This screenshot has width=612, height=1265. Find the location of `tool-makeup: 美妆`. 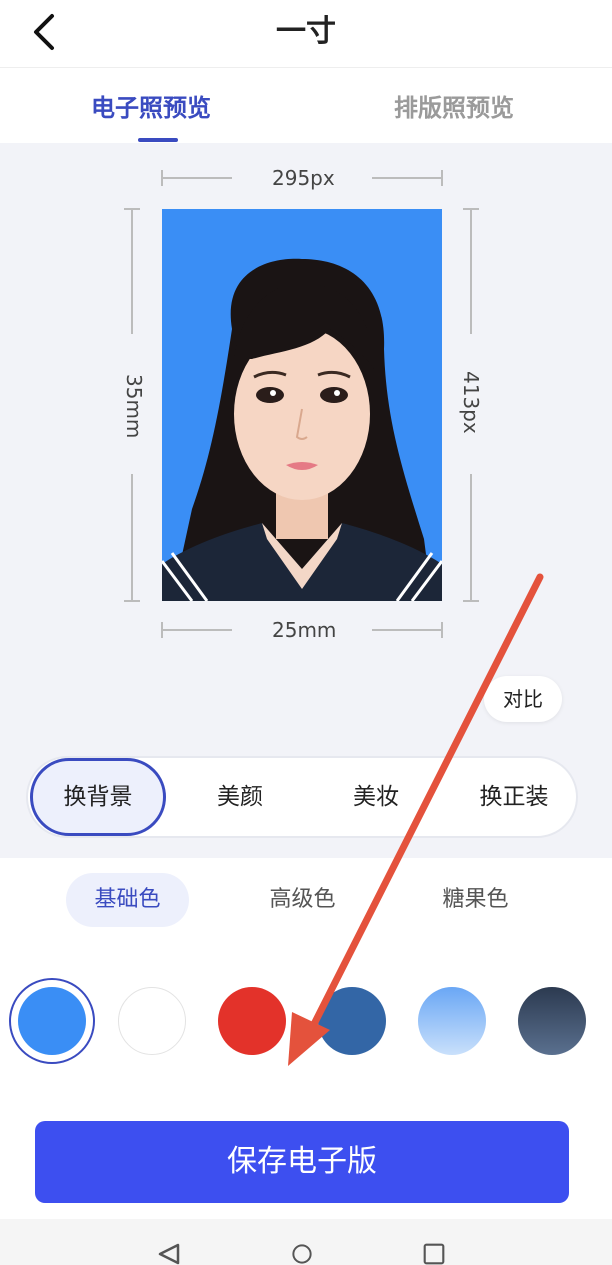

tool-makeup: 美妆 is located at coordinates (376, 797).